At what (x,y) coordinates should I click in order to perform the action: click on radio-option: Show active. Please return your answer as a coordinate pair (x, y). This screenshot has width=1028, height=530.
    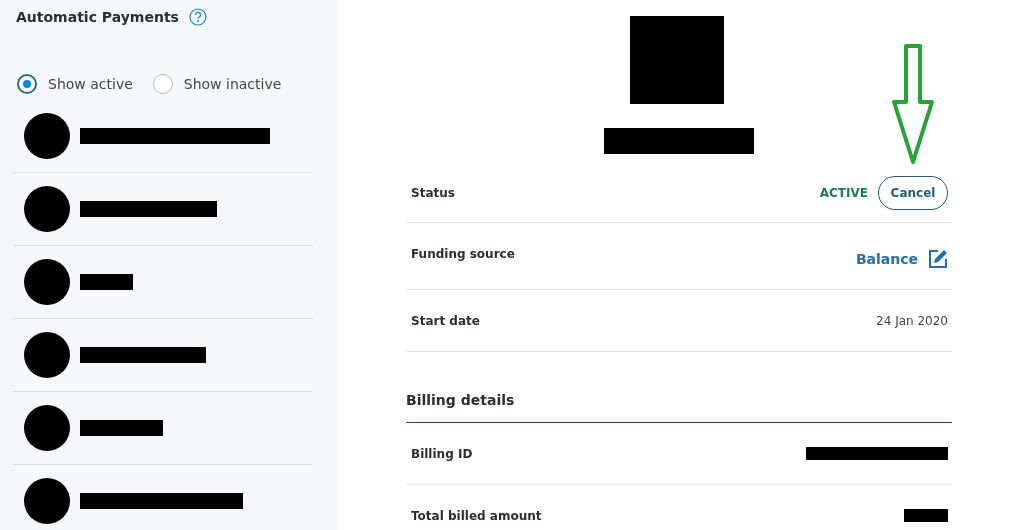
    Looking at the image, I should click on (75, 84).